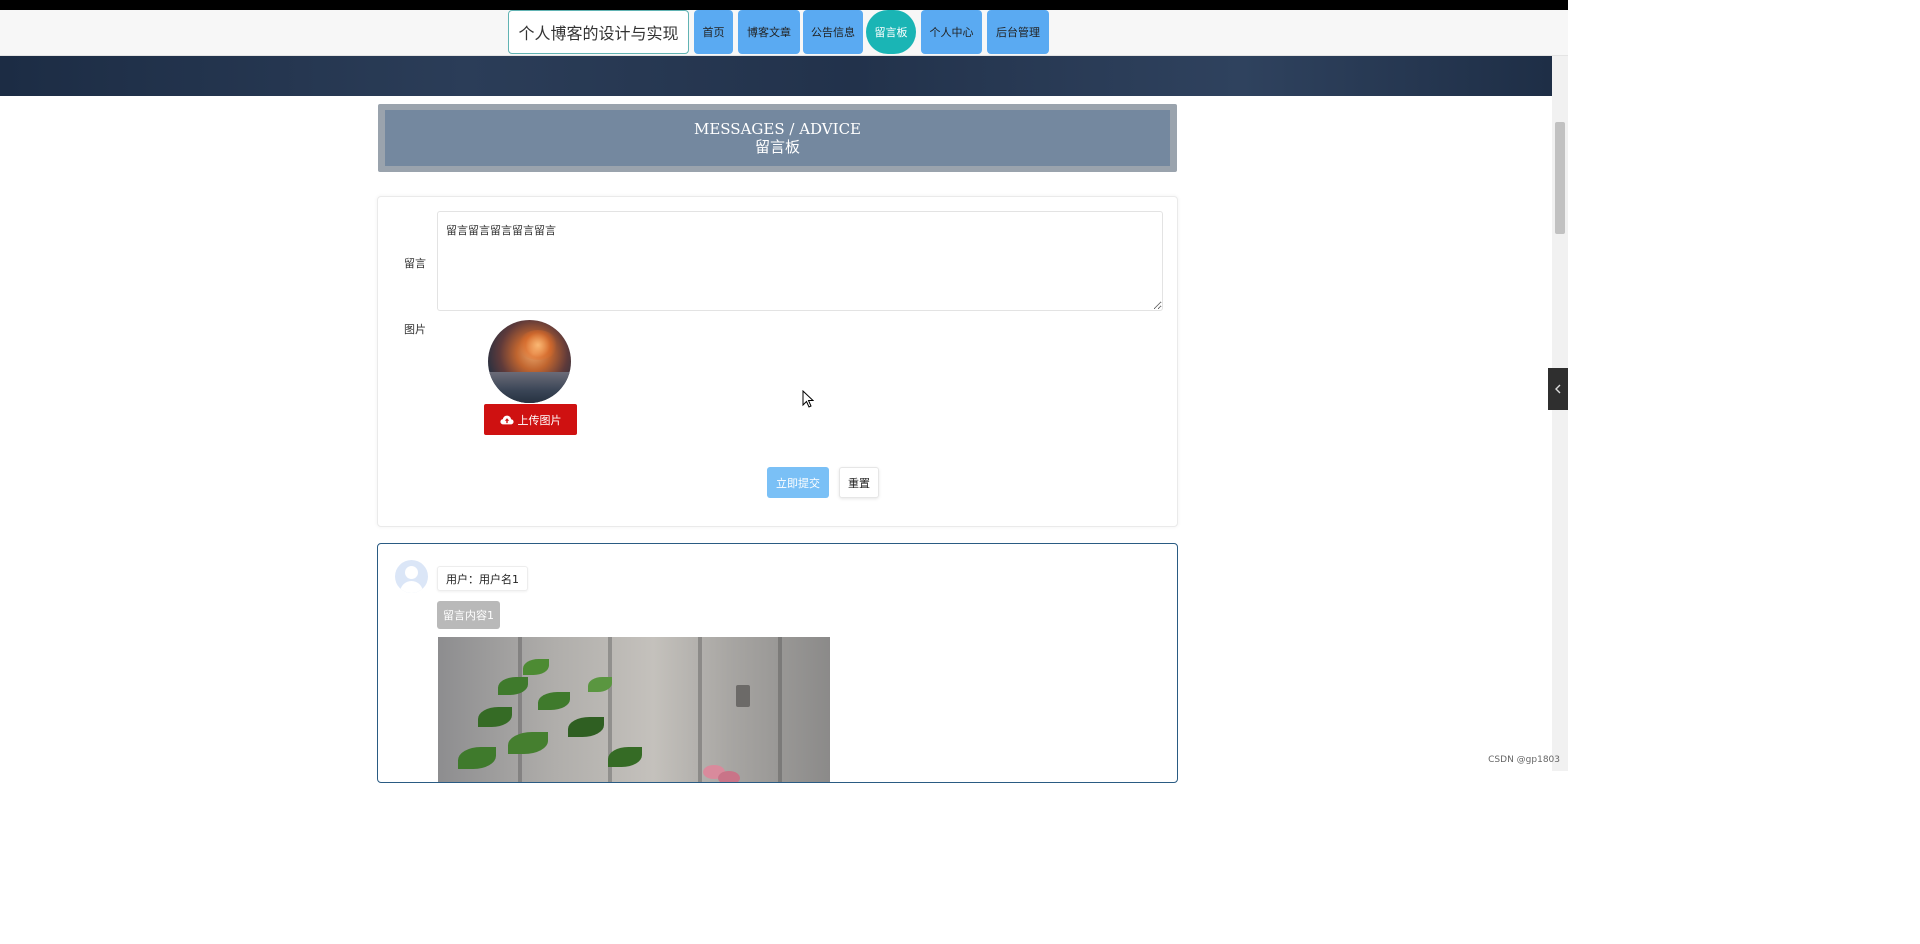  What do you see at coordinates (777, 147) in the screenshot?
I see `section-title-cn: 留言板` at bounding box center [777, 147].